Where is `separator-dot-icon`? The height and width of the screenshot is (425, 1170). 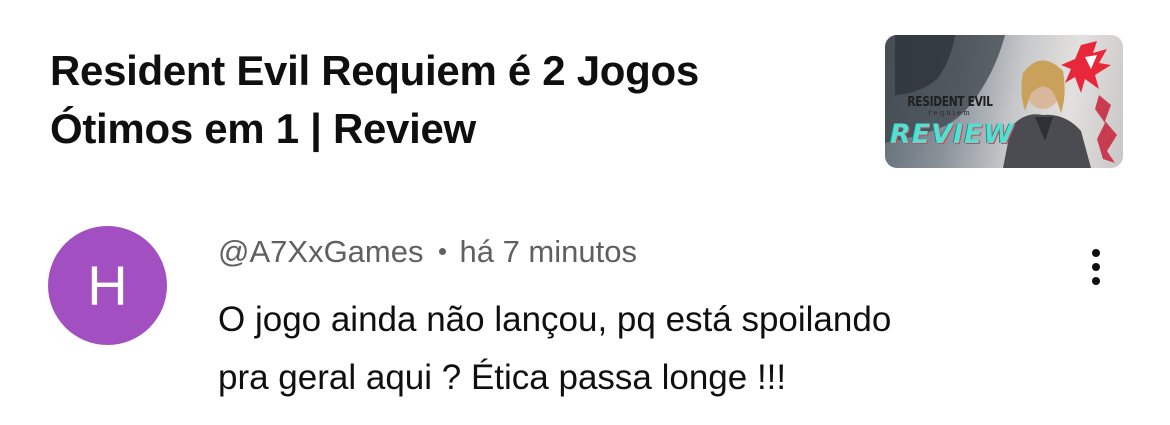 separator-dot-icon is located at coordinates (443, 252).